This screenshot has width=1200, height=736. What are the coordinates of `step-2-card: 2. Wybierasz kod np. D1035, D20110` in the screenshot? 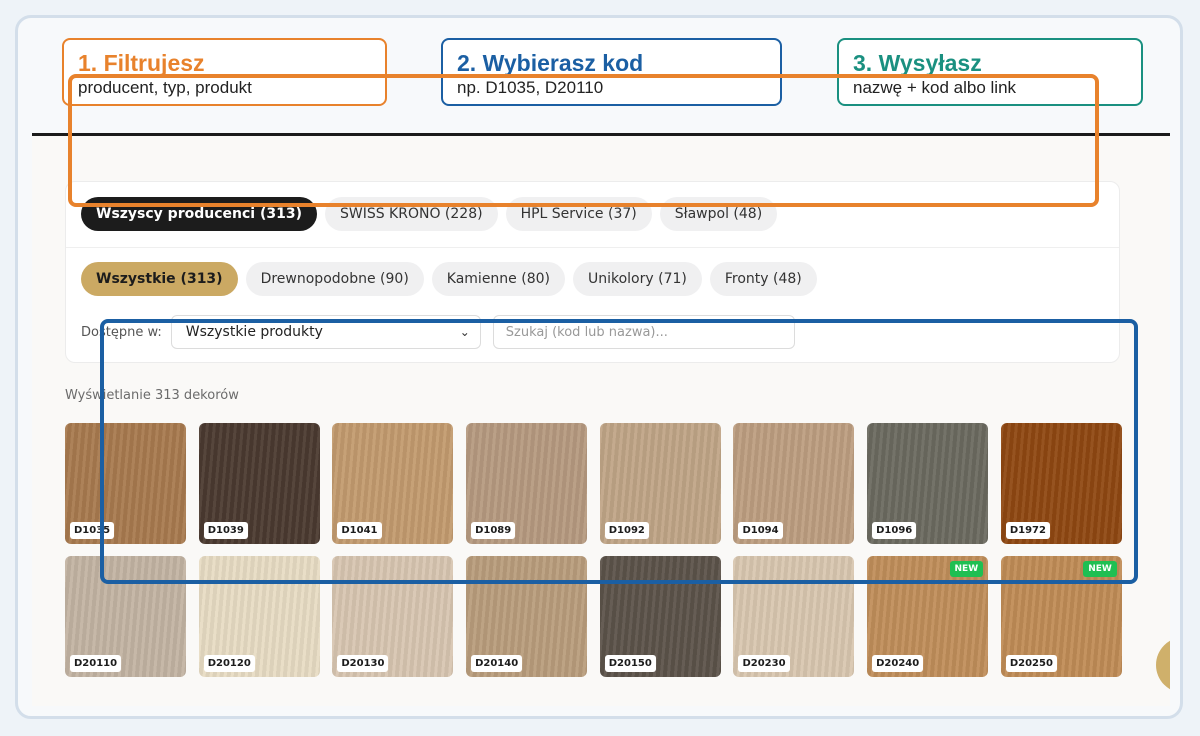 It's located at (611, 72).